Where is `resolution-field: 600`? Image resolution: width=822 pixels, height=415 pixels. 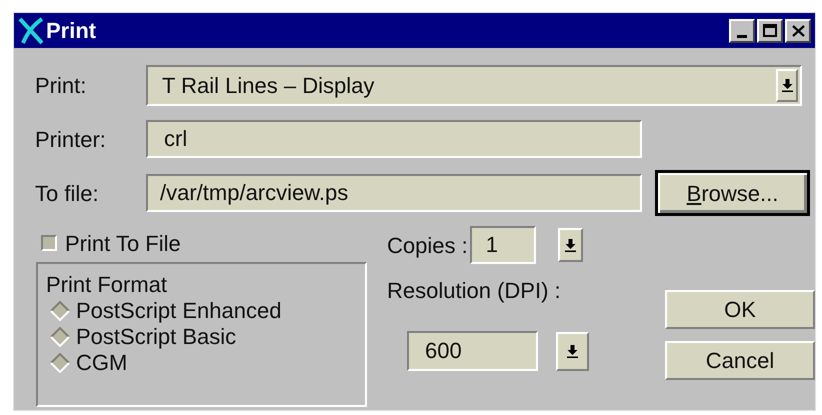 resolution-field: 600 is located at coordinates (472, 351).